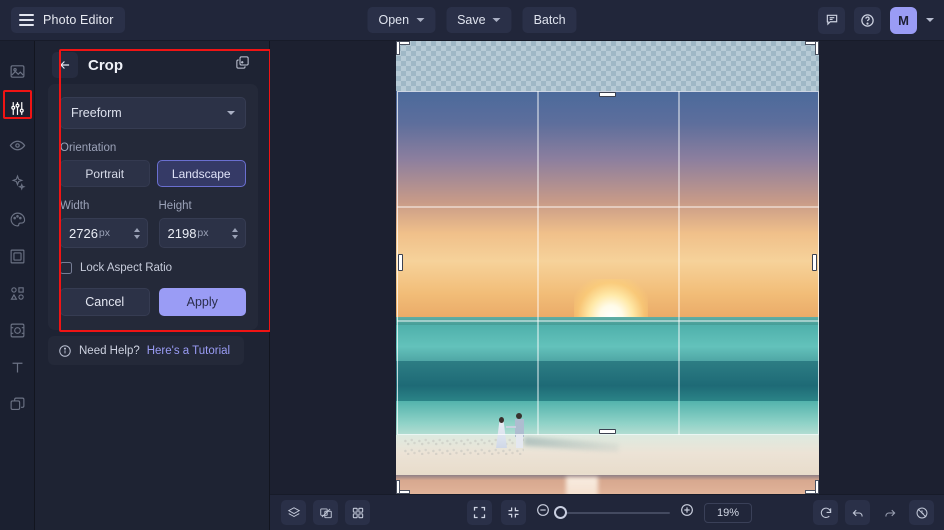  I want to click on width-input: 2726 px, so click(104, 233).